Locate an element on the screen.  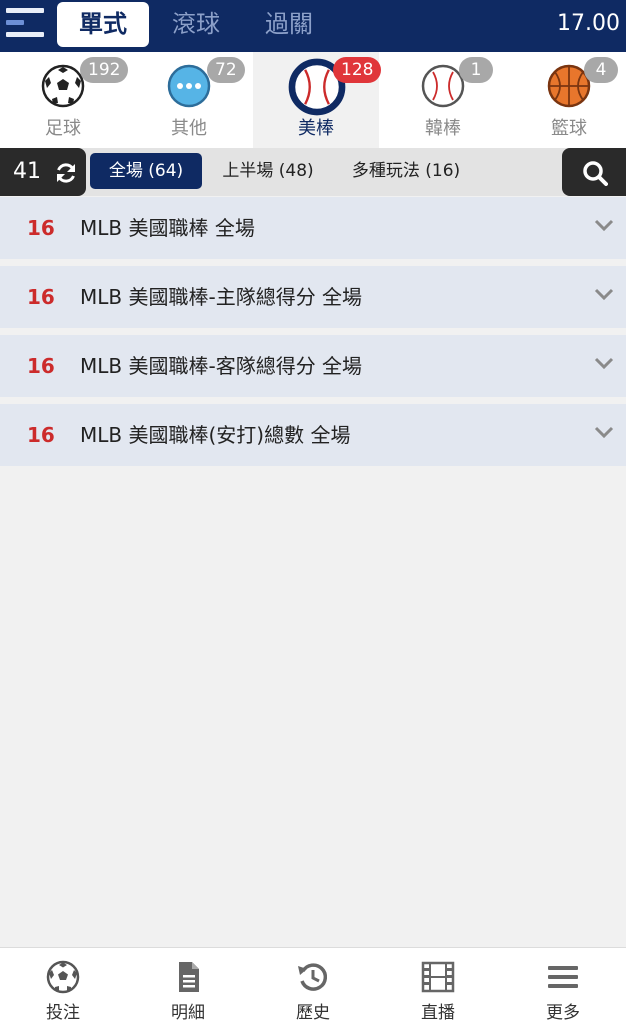
sport-item-soccer: 192 足球 is located at coordinates (64, 100).